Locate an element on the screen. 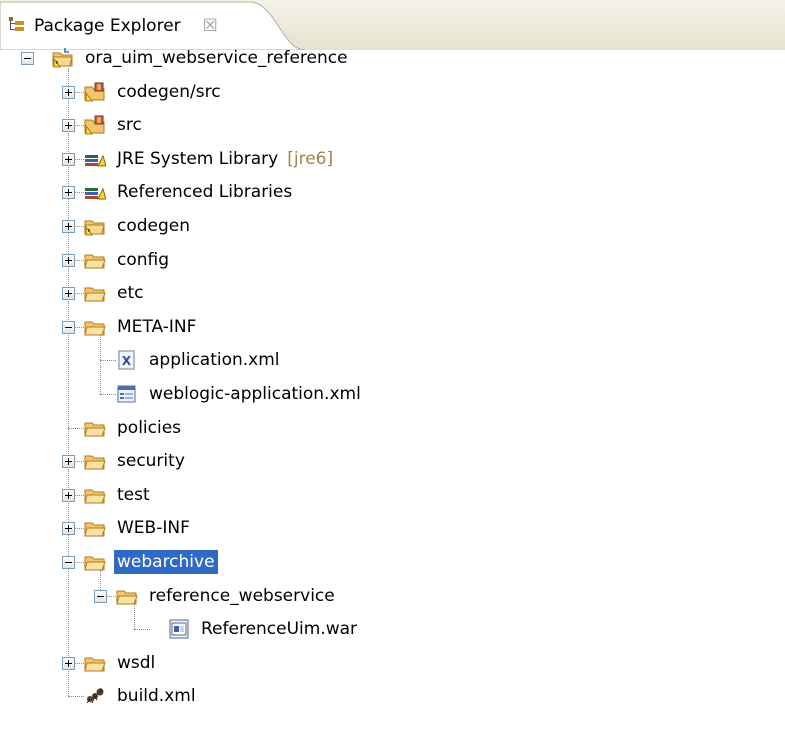  tree-node: codegen/src is located at coordinates (154, 92).